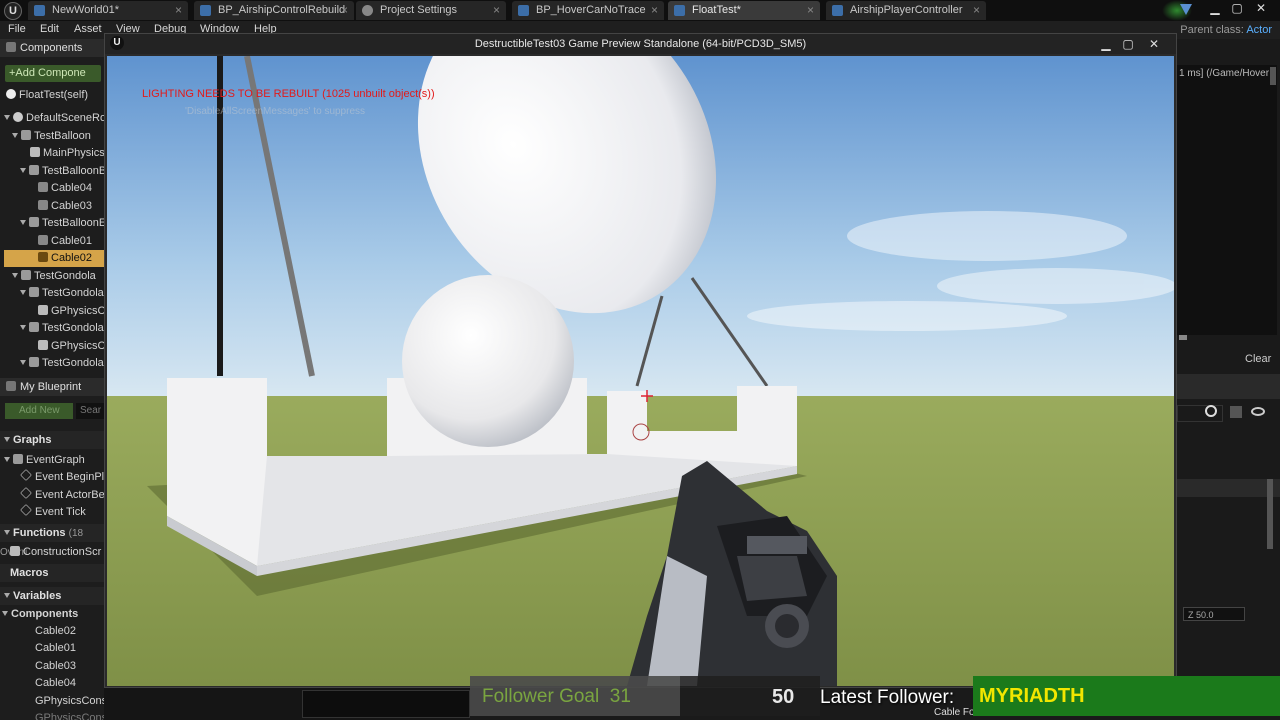 This screenshot has width=1280, height=720. What do you see at coordinates (55, 631) in the screenshot?
I see `variable-item: Cable02` at bounding box center [55, 631].